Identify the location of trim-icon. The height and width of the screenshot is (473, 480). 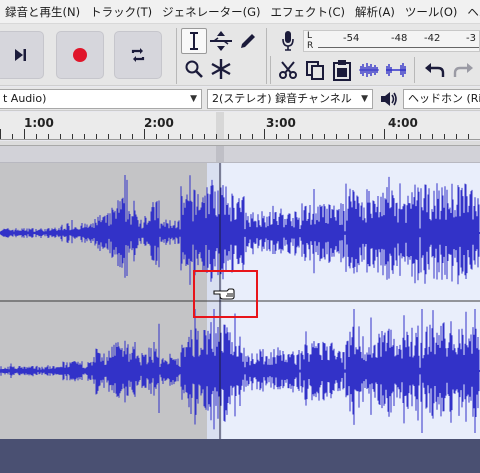
(369, 70).